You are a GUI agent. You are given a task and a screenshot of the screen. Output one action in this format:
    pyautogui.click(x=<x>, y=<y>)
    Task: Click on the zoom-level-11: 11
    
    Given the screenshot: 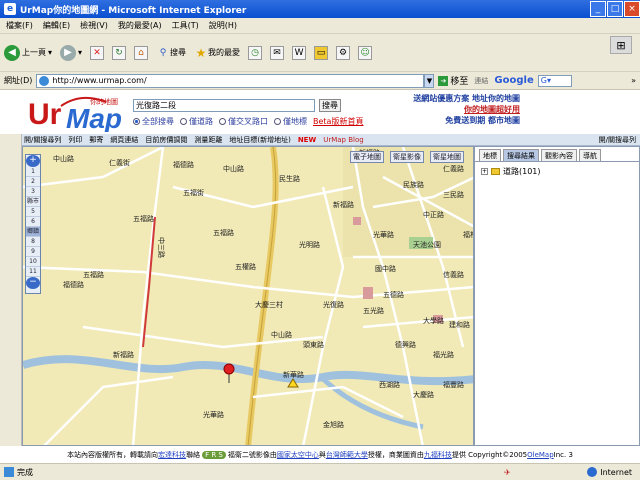 What is the action you would take?
    pyautogui.click(x=33, y=272)
    